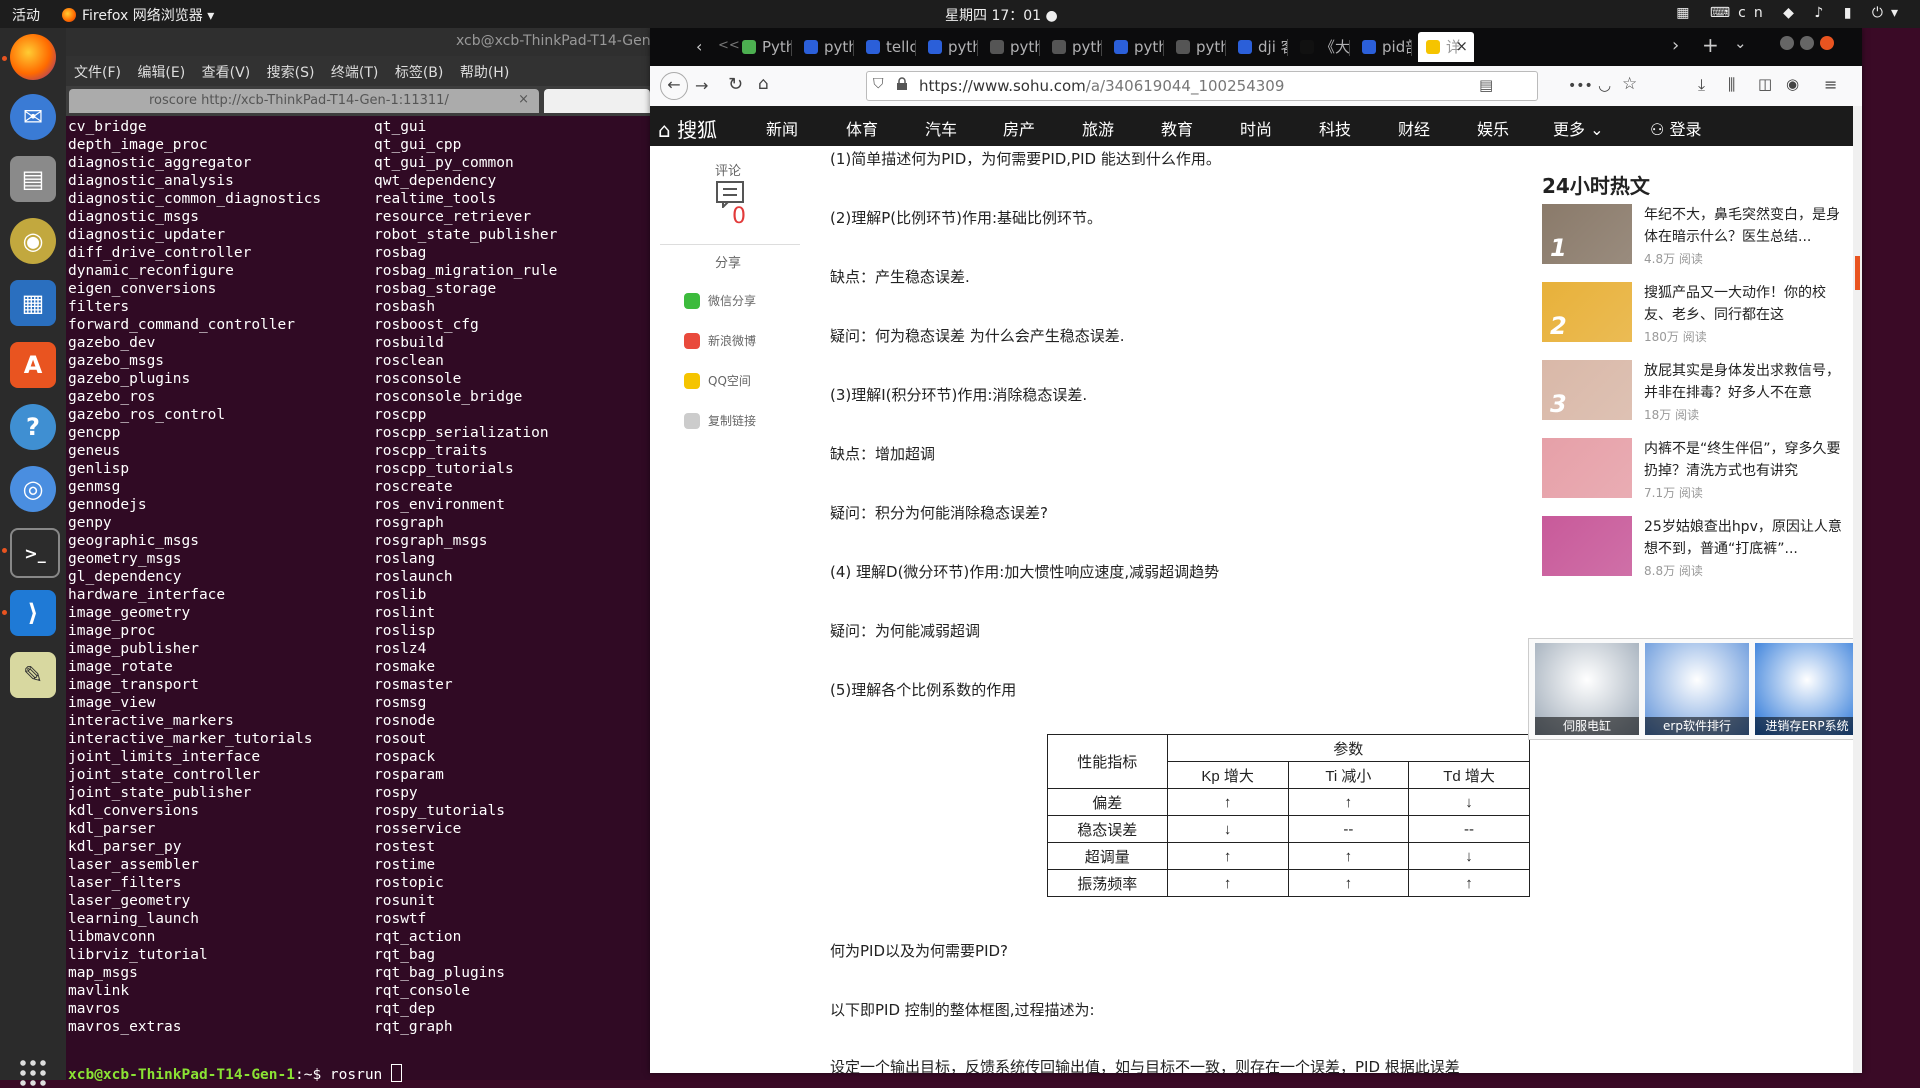 The image size is (1920, 1088). I want to click on gedit-icon: ✎, so click(33, 675).